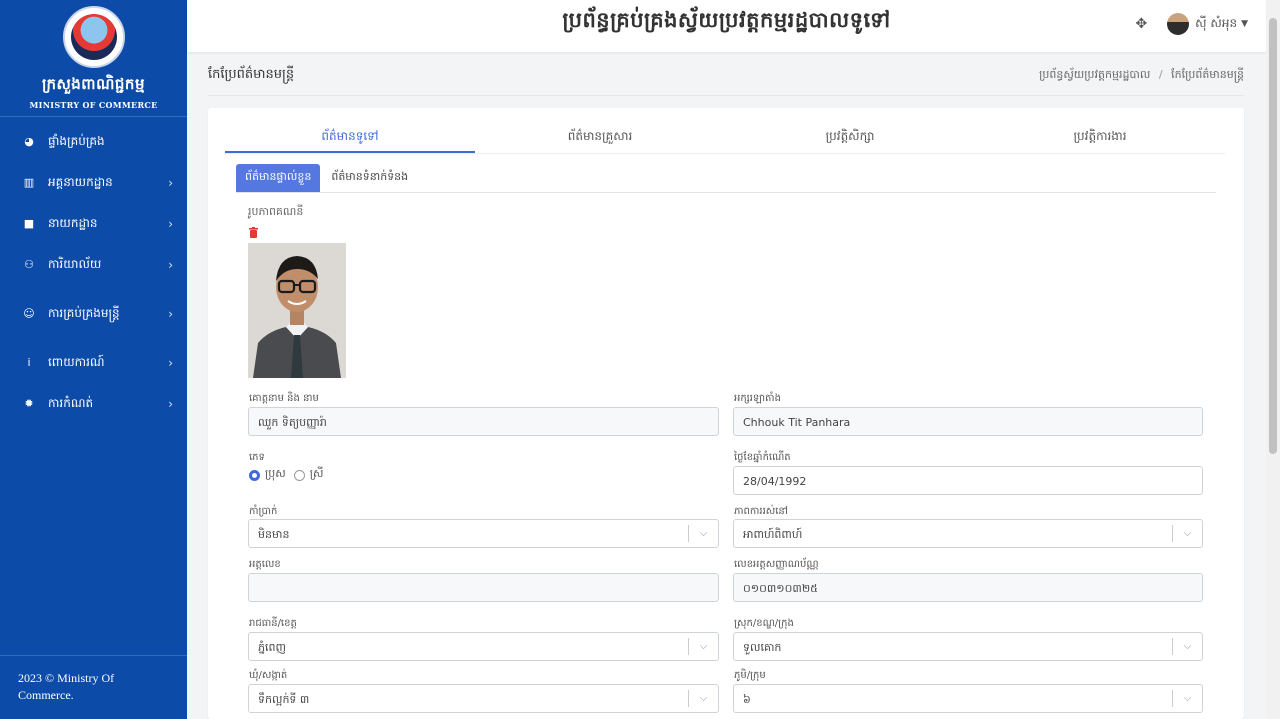 The width and height of the screenshot is (1280, 719). I want to click on rank-select: មិនមាន ⌵, so click(483, 533).